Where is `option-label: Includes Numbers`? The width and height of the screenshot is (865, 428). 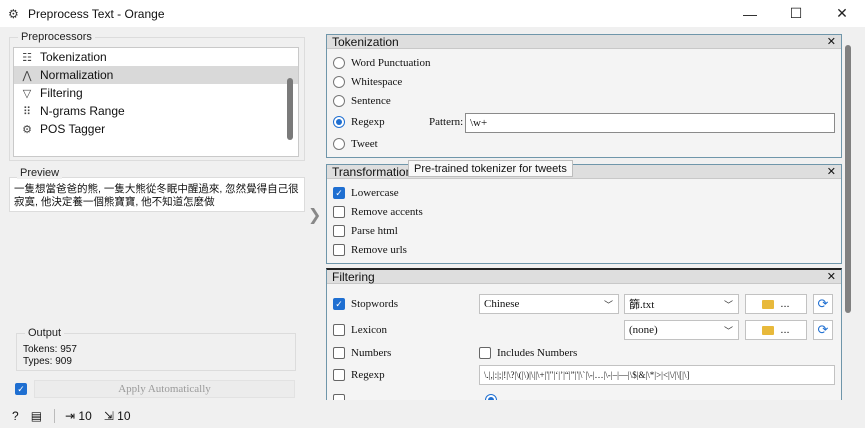 option-label: Includes Numbers is located at coordinates (537, 353).